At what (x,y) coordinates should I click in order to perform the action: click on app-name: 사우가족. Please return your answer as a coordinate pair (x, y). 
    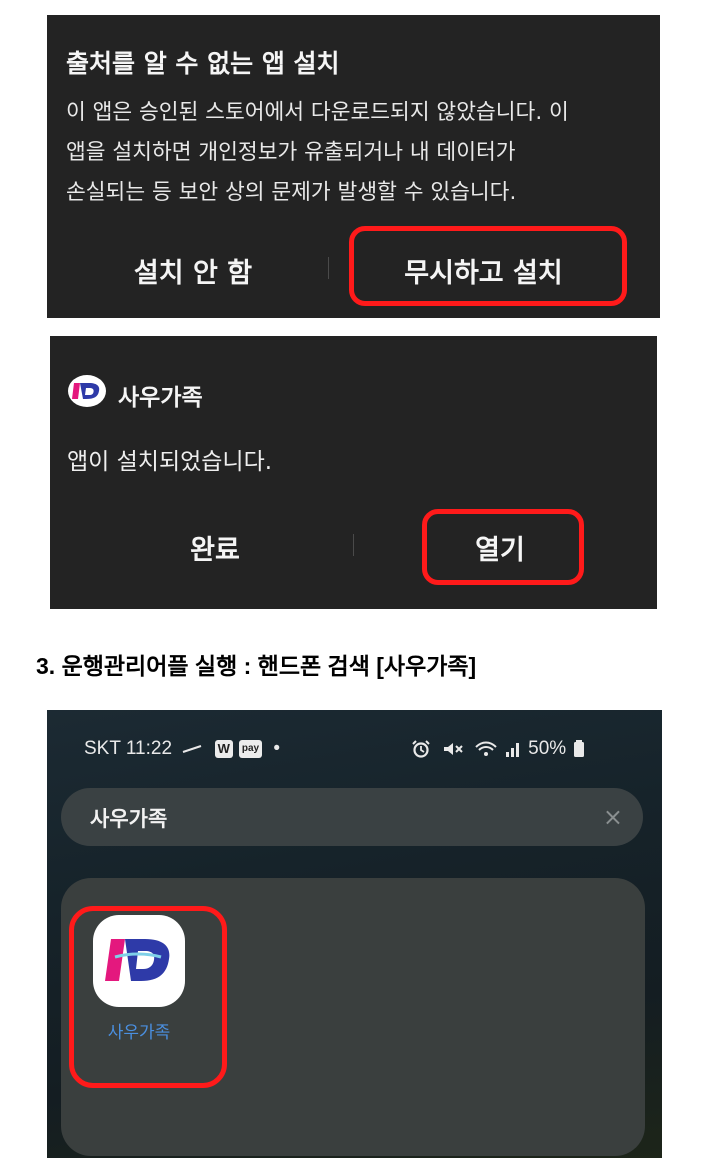
    Looking at the image, I should click on (160, 398).